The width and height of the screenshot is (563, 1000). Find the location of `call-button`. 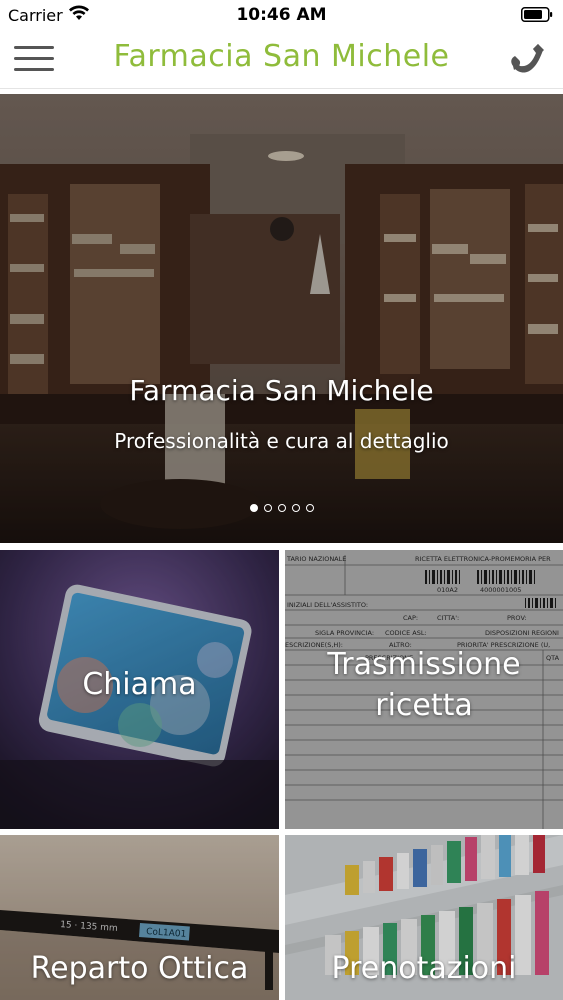

call-button is located at coordinates (527, 58).